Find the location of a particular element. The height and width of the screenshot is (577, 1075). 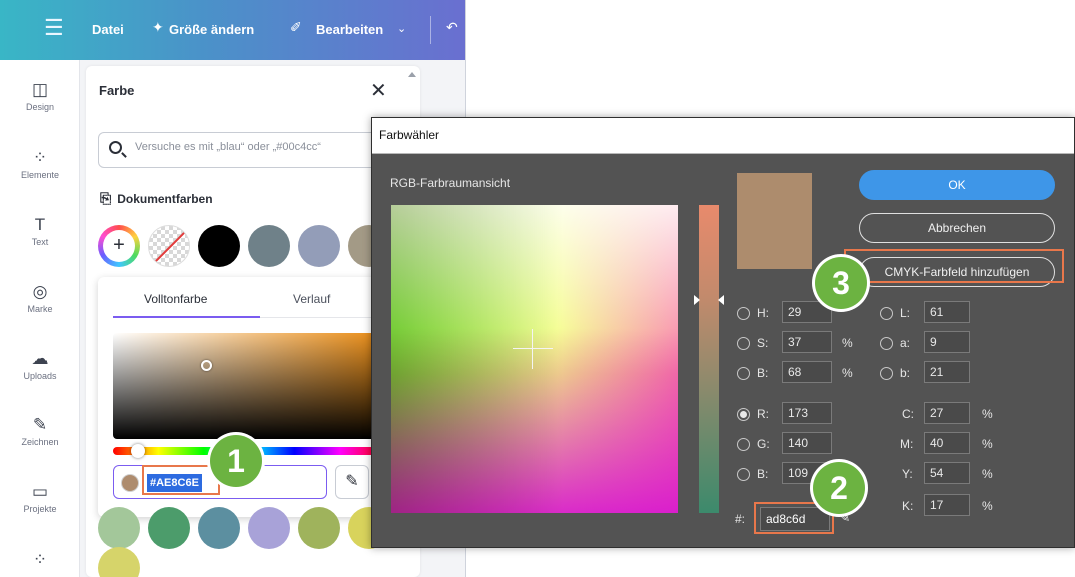

plus-icon: + is located at coordinates (119, 246).